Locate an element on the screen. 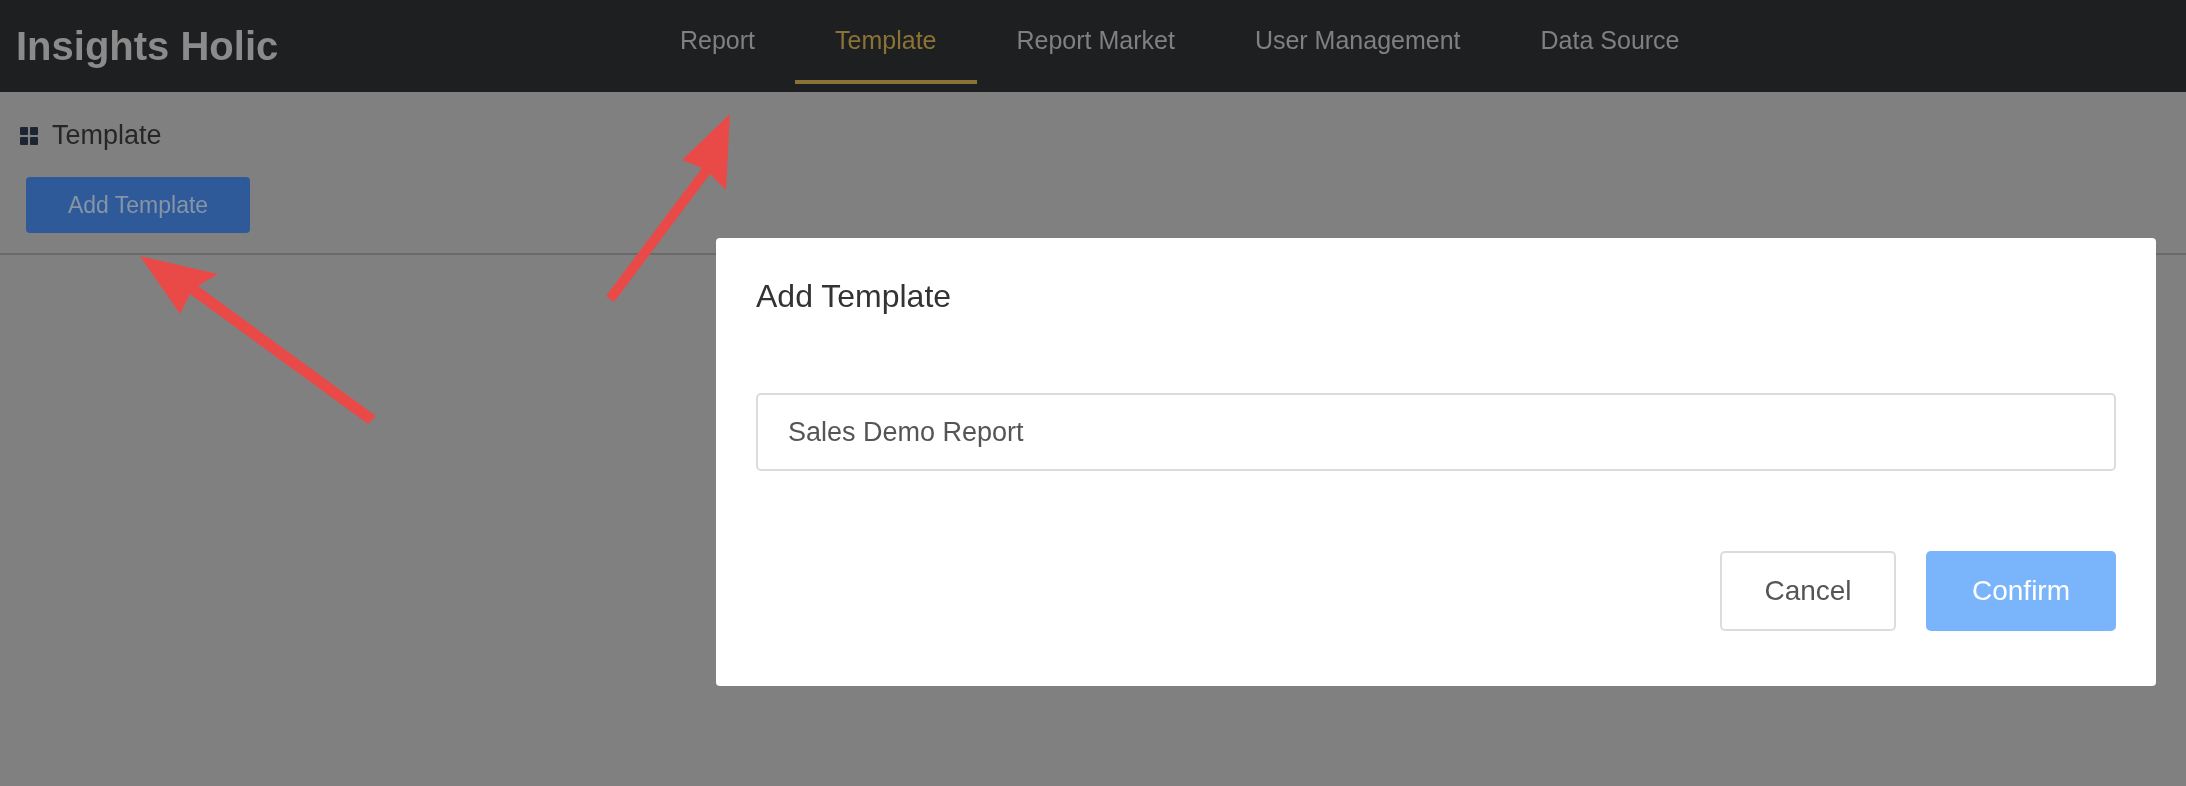  nav-tab: User Management is located at coordinates (1357, 42).